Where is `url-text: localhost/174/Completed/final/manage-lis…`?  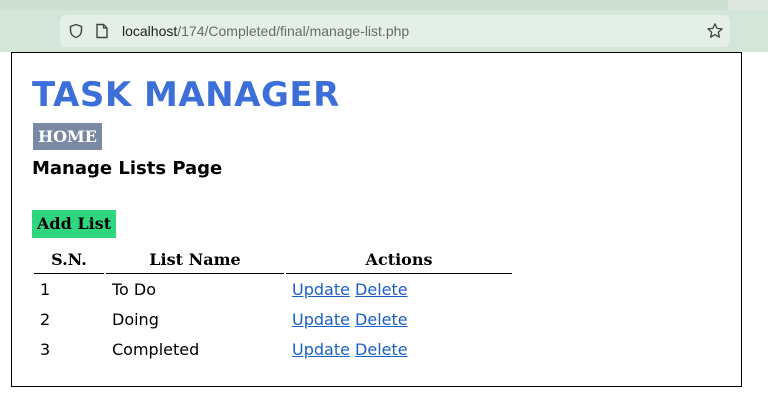 url-text: localhost/174/Completed/final/manage-lis… is located at coordinates (265, 31).